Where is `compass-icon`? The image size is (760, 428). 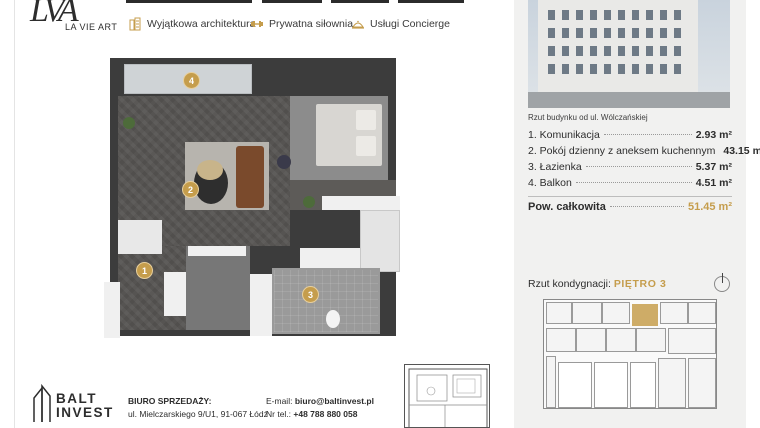
compass-icon is located at coordinates (722, 282).